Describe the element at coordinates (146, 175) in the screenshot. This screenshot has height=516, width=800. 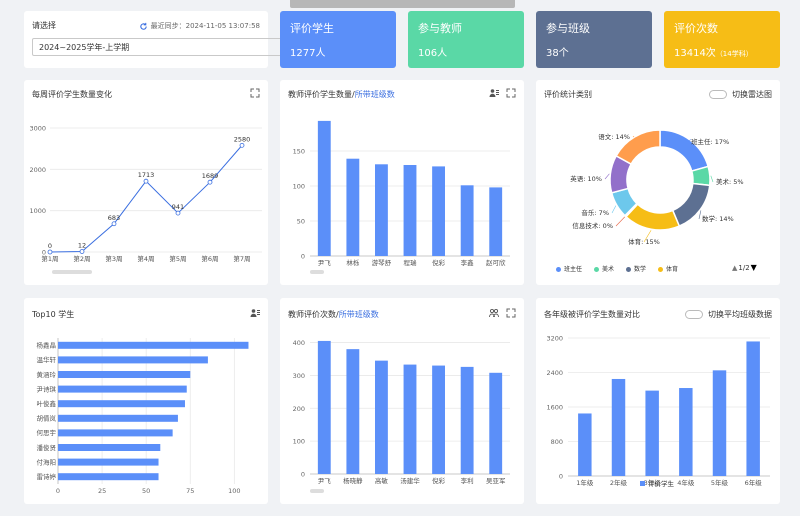
I see `data-label: 1713` at that location.